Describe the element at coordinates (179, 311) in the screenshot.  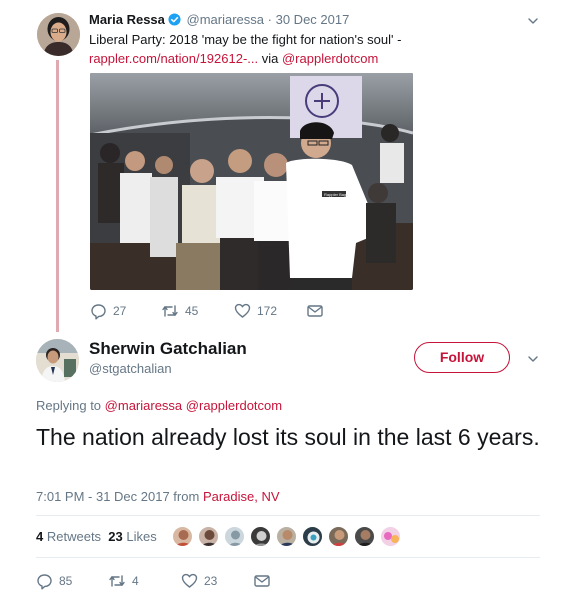
I see `retweet-action: 45` at that location.